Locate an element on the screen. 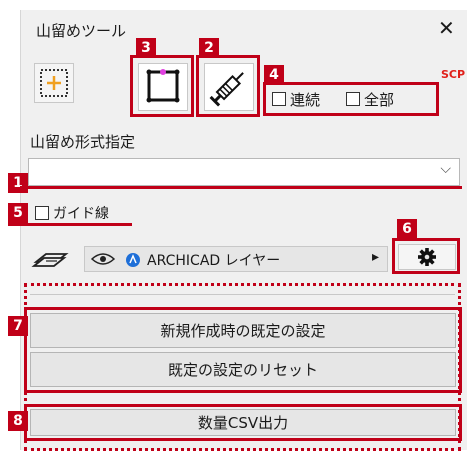 Image resolution: width=469 pixels, height=455 pixels. guide-line-label: ガイド線 is located at coordinates (81, 214).